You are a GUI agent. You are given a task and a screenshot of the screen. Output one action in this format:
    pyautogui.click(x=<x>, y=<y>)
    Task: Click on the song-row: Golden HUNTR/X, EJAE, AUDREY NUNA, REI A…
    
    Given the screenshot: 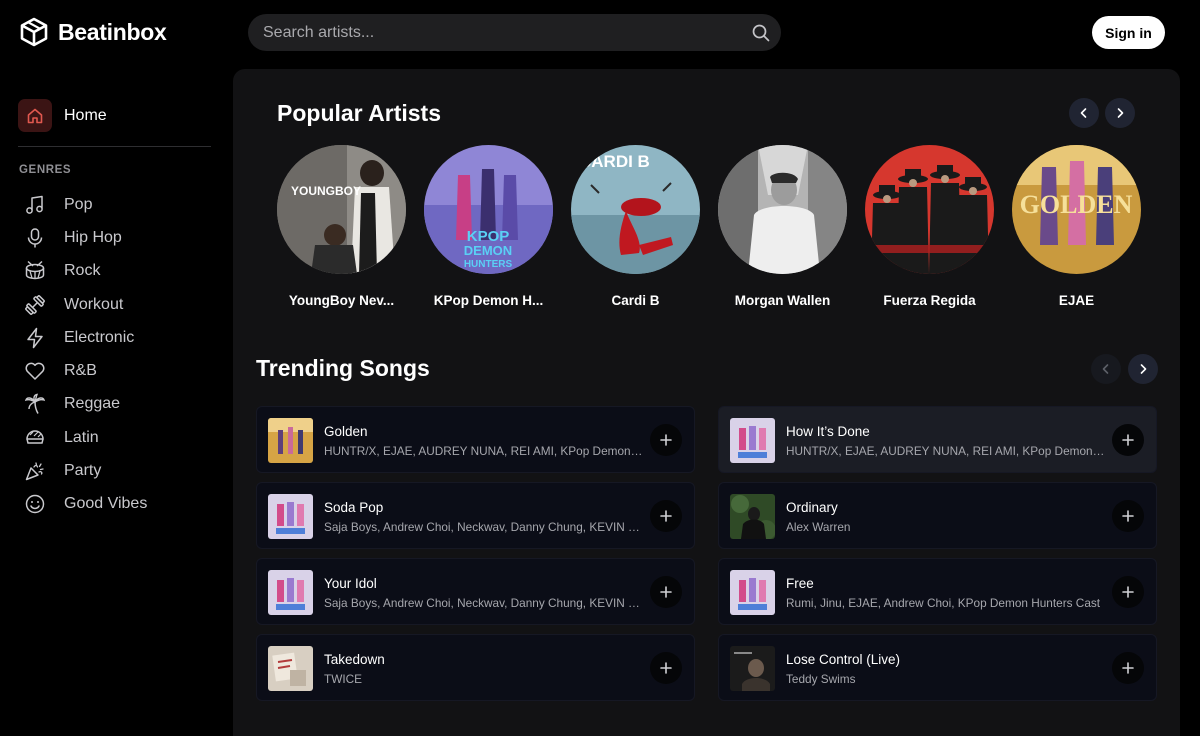 What is the action you would take?
    pyautogui.click(x=475, y=439)
    